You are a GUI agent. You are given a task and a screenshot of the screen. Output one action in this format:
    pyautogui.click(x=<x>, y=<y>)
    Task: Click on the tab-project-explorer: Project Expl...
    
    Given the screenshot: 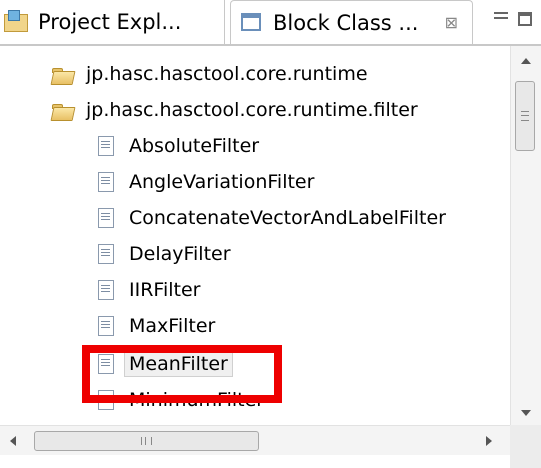 What is the action you would take?
    pyautogui.click(x=112, y=22)
    